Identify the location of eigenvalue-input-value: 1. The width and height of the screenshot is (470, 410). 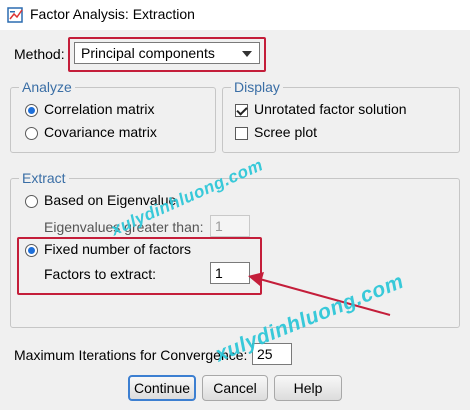
(219, 226).